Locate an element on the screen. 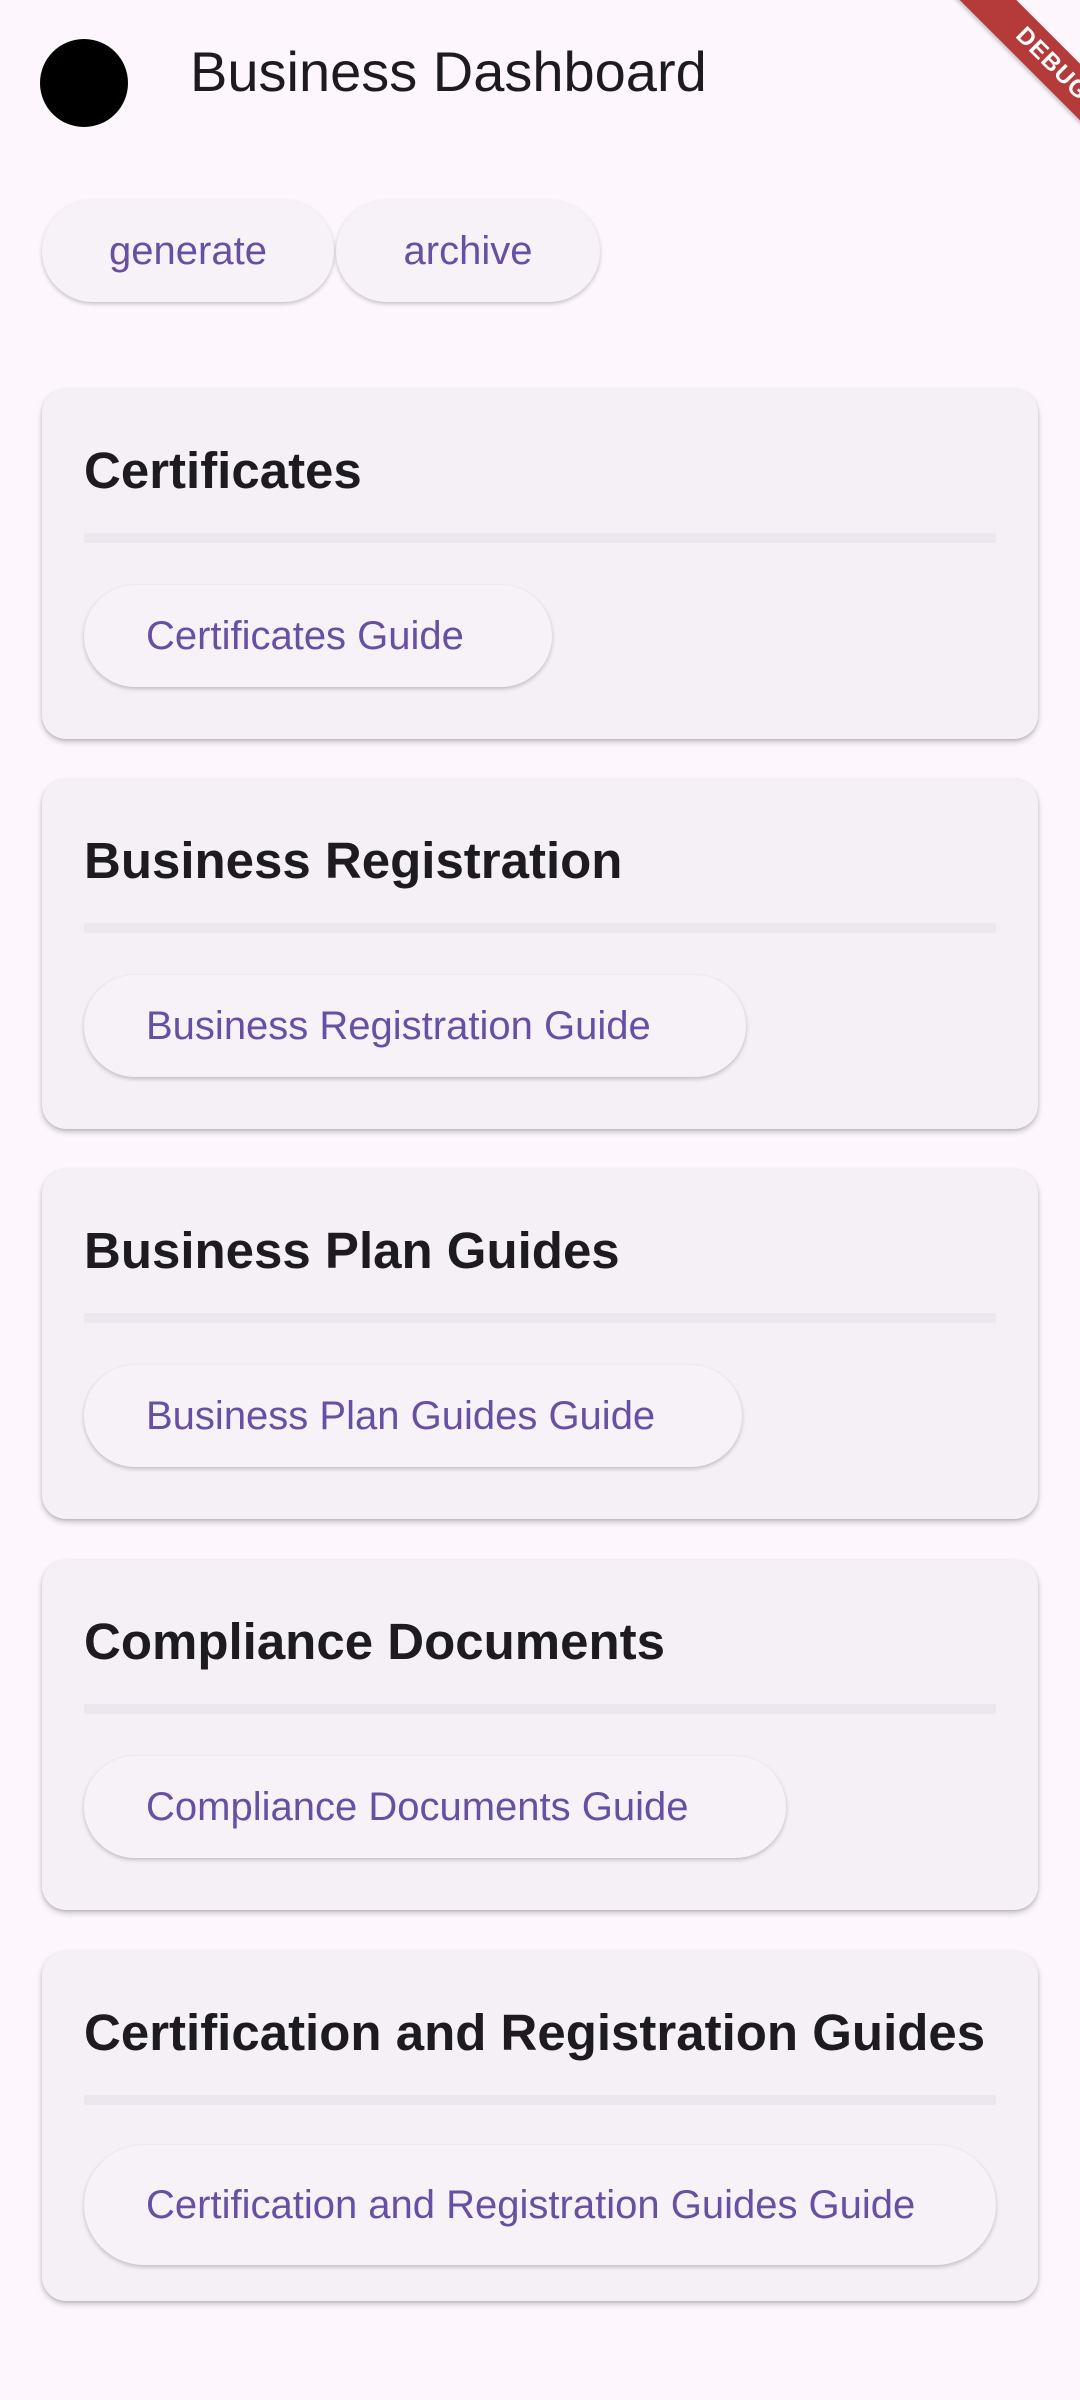 The width and height of the screenshot is (1080, 2400). card-title: Business Plan Guides is located at coordinates (352, 1250).